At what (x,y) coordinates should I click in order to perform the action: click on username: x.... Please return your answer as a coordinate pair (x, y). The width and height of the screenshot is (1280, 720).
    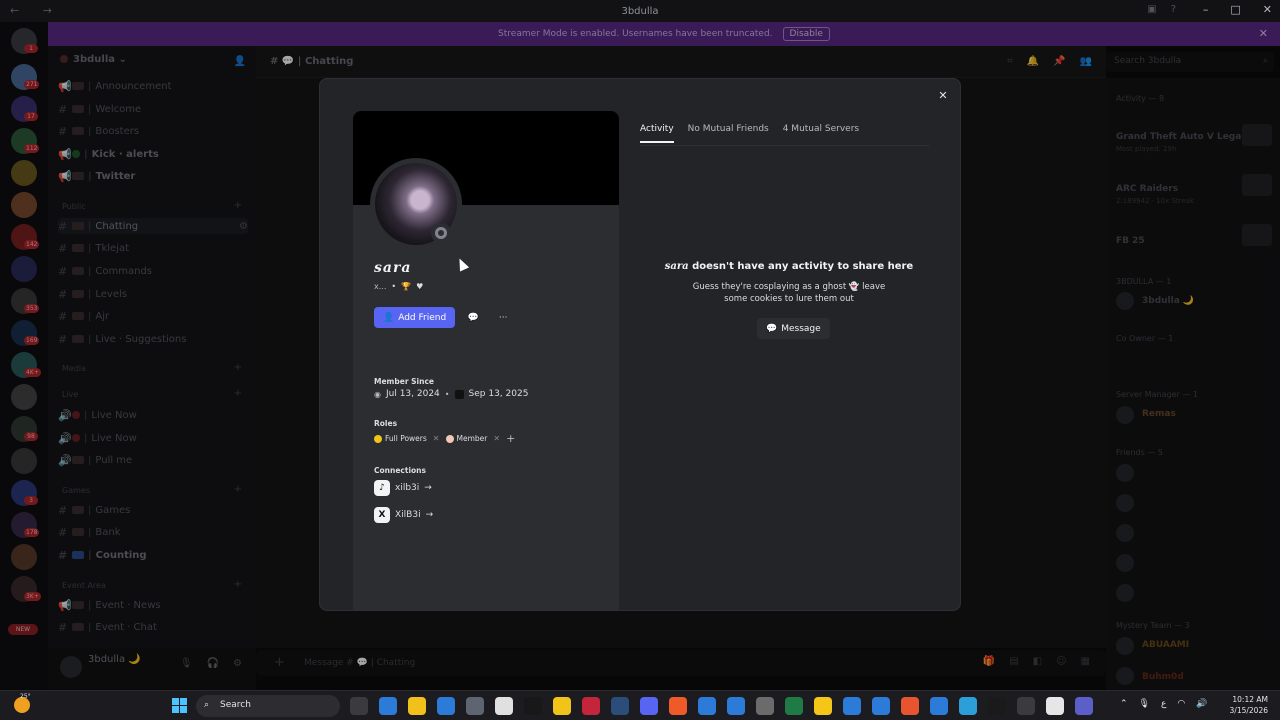
    Looking at the image, I should click on (380, 286).